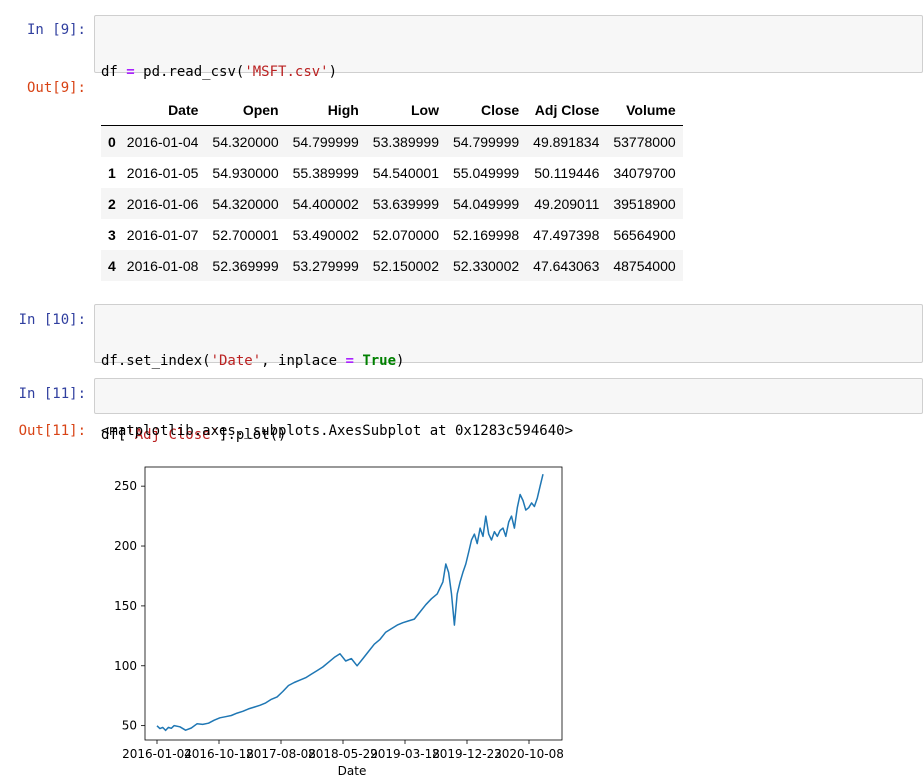 The width and height of the screenshot is (923, 775). What do you see at coordinates (379, 361) in the screenshot?
I see `code-token: True` at bounding box center [379, 361].